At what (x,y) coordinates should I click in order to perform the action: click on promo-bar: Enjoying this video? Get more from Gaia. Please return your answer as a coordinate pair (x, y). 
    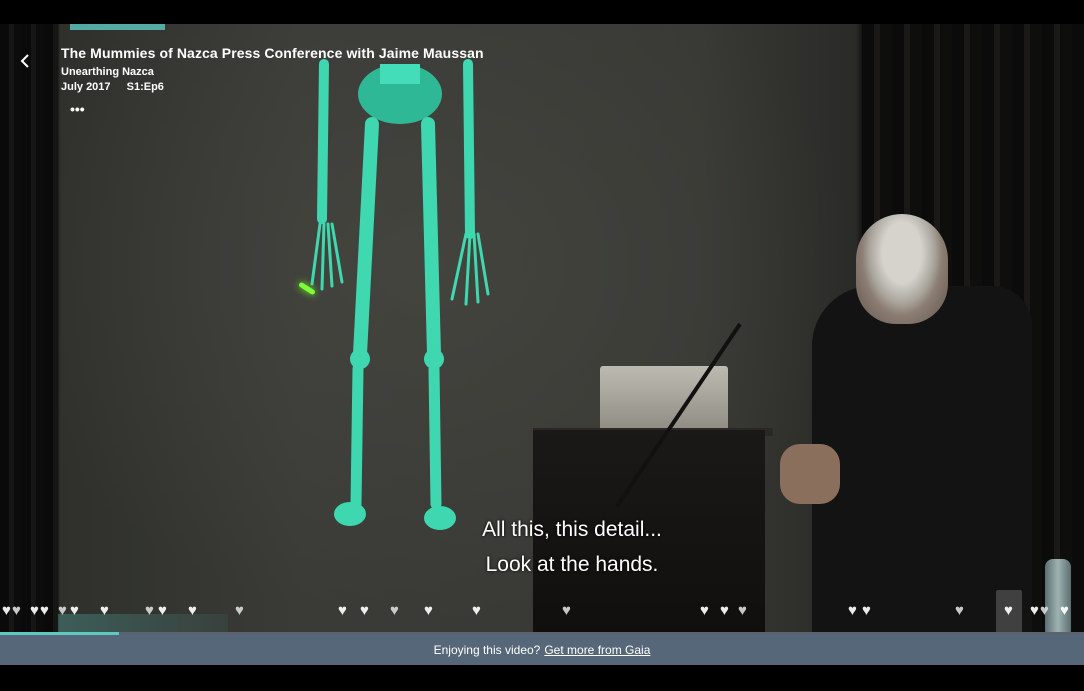
    Looking at the image, I should click on (542, 650).